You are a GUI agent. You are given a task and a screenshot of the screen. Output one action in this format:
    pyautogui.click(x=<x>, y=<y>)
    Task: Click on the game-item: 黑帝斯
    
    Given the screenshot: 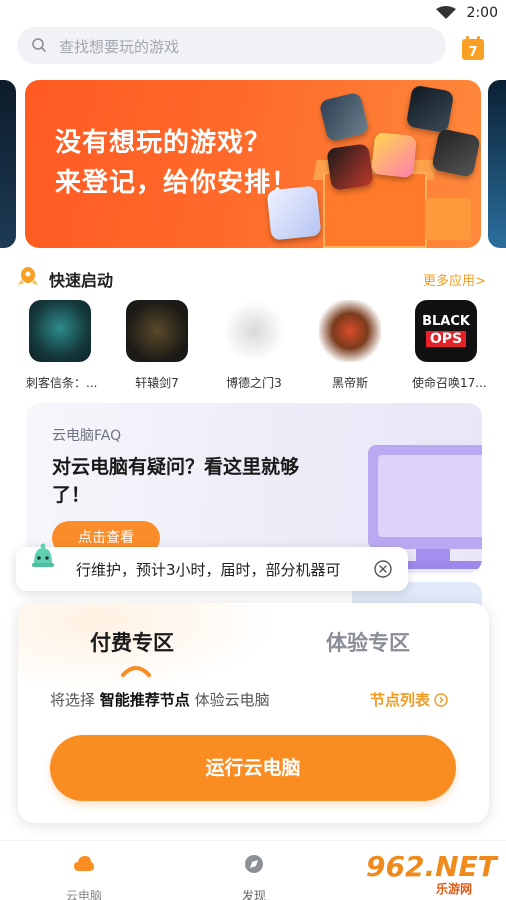 What is the action you would take?
    pyautogui.click(x=350, y=345)
    